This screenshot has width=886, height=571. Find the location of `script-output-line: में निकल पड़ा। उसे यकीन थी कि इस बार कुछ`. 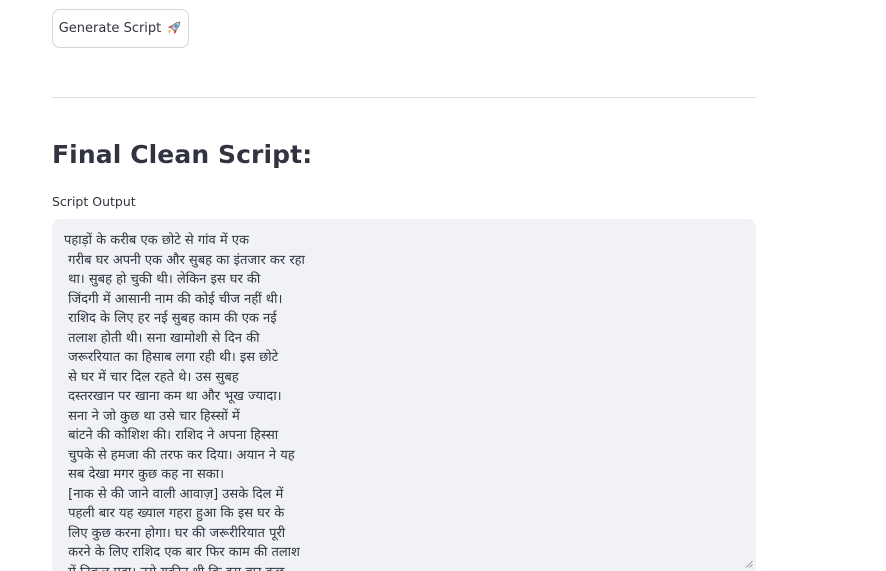

script-output-line: में निकल पड़ा। उसे यकीन थी कि इस बार कुछ is located at coordinates (404, 567).